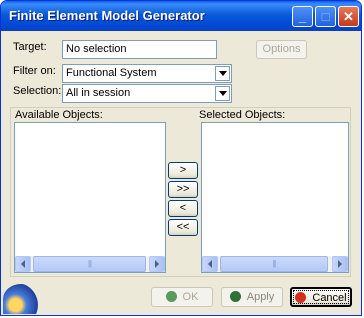  I want to click on selection-value: All in session, so click(98, 93).